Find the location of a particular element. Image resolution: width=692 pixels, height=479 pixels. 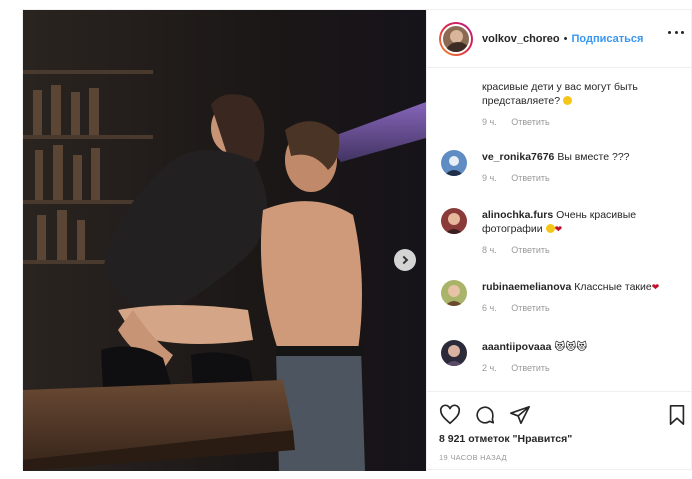

share-icon is located at coordinates (520, 415).